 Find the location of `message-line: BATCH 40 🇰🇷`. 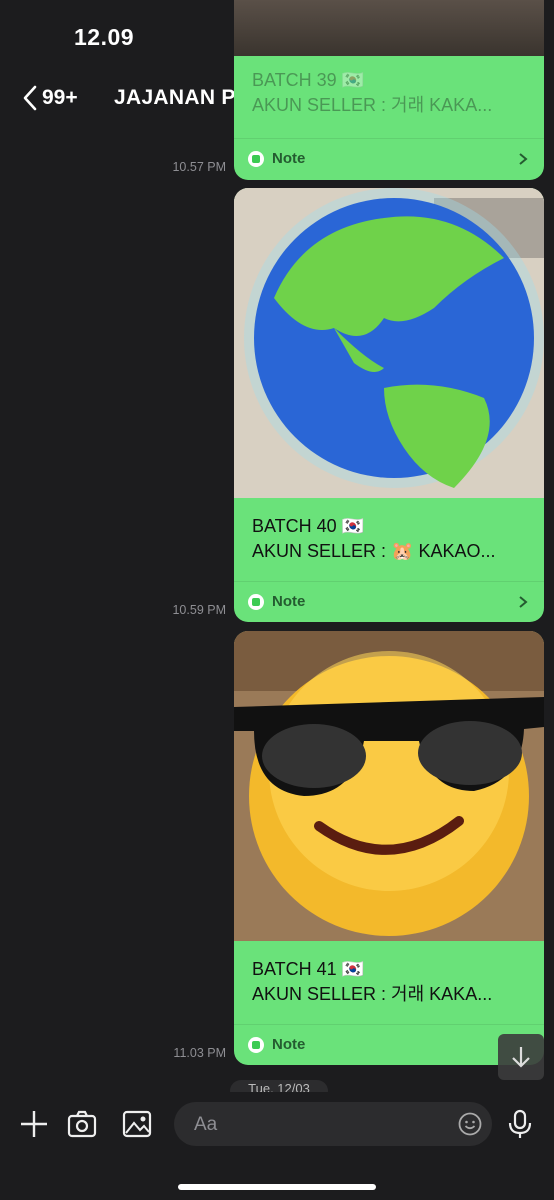

message-line: BATCH 40 🇰🇷 is located at coordinates (308, 526).